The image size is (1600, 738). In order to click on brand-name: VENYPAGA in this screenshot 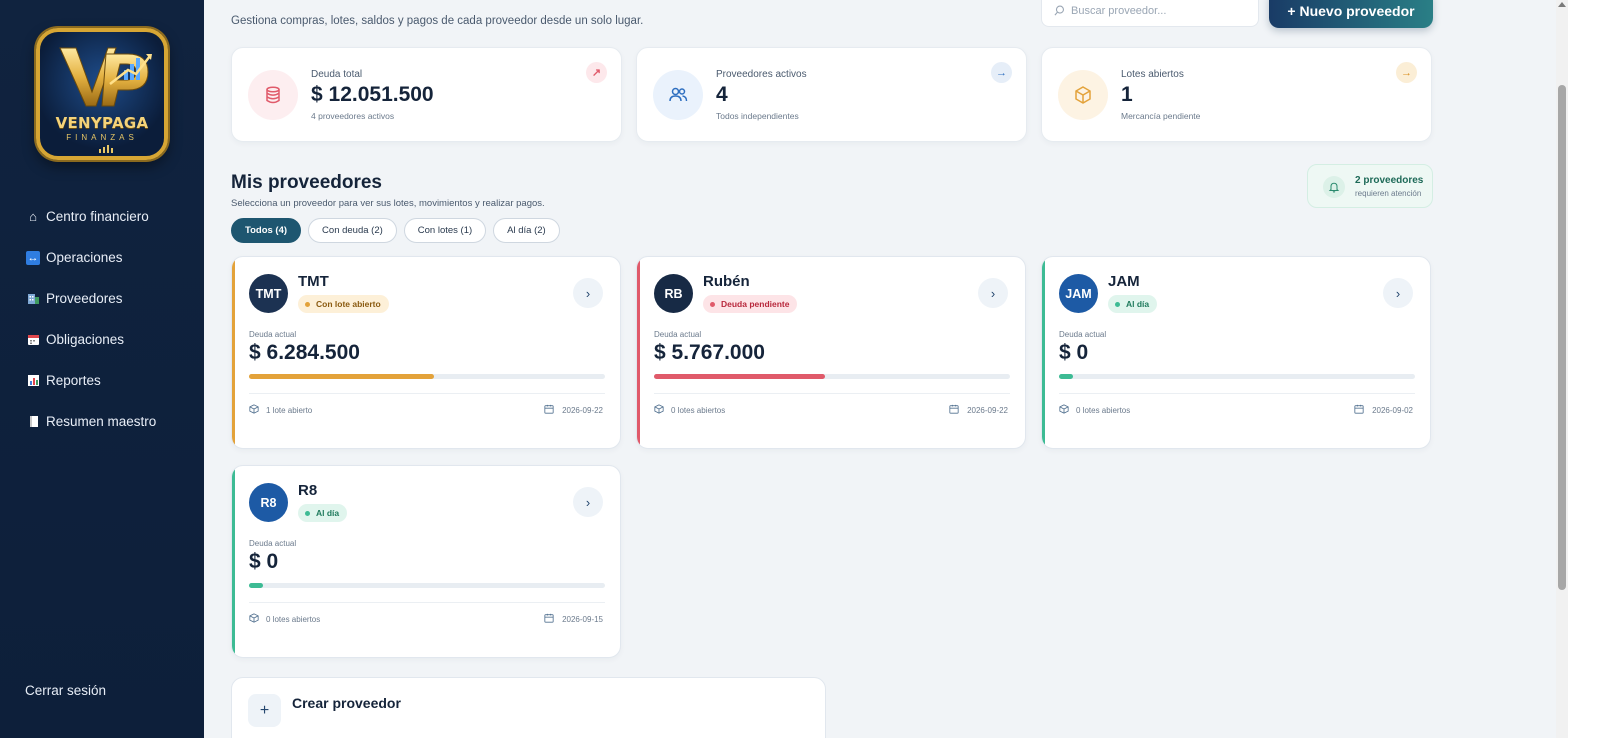, I will do `click(102, 123)`.